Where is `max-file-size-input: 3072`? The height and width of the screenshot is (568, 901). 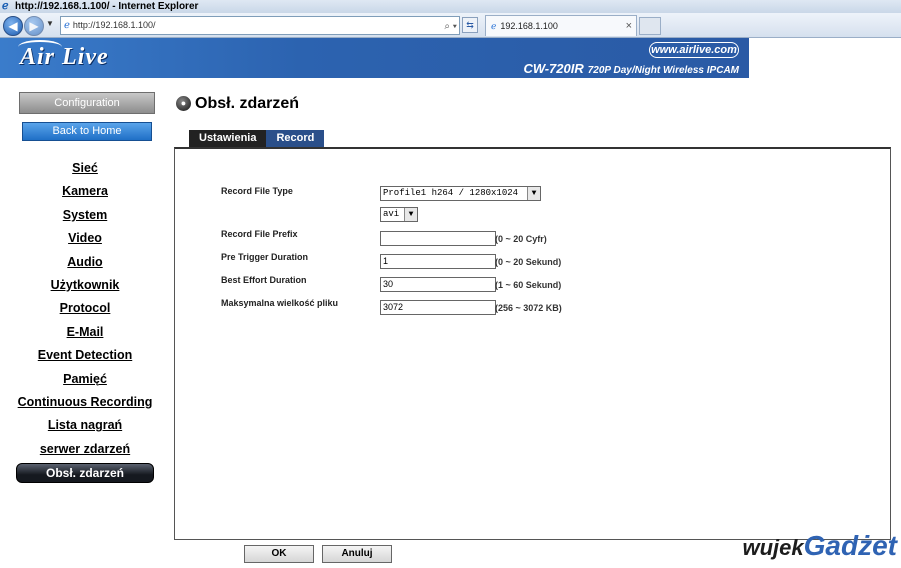
max-file-size-input: 3072 is located at coordinates (438, 307).